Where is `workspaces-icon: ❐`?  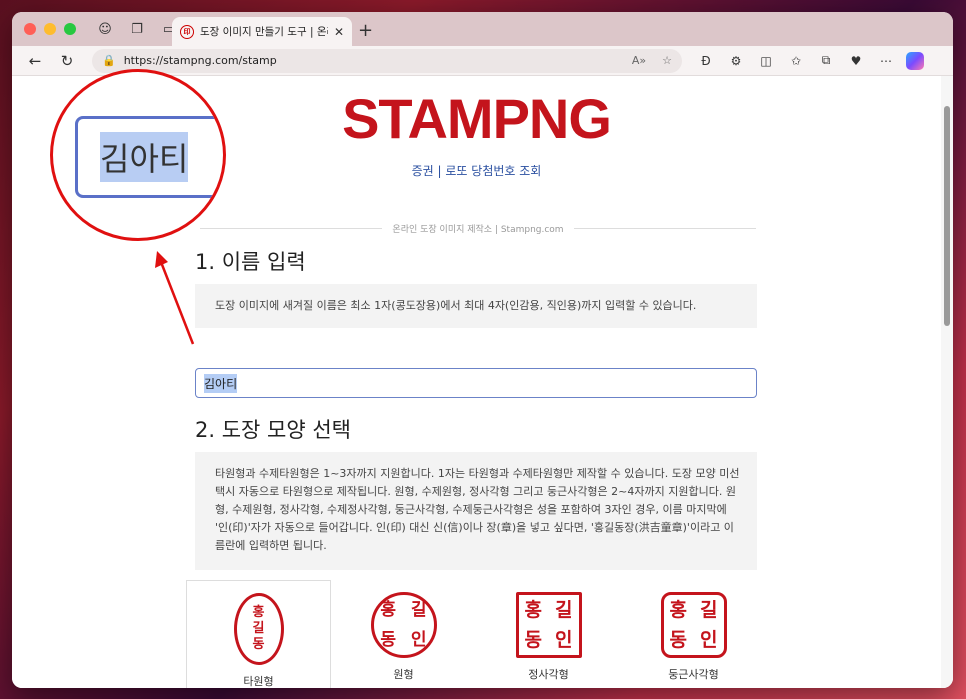 workspaces-icon: ❐ is located at coordinates (137, 29).